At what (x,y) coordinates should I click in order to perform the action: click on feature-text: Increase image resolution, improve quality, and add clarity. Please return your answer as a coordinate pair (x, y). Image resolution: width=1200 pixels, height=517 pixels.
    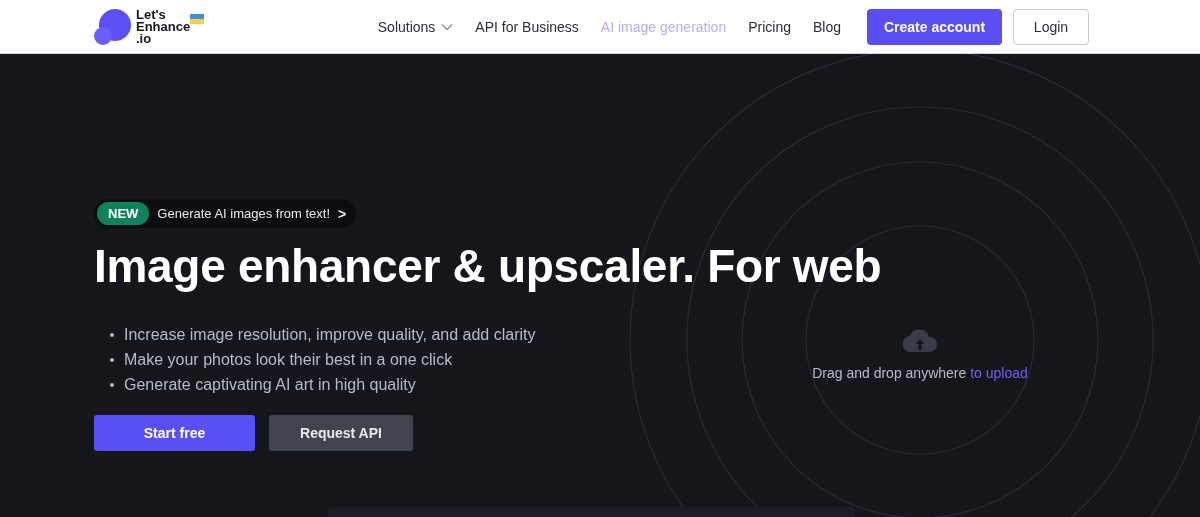
    Looking at the image, I should click on (330, 335).